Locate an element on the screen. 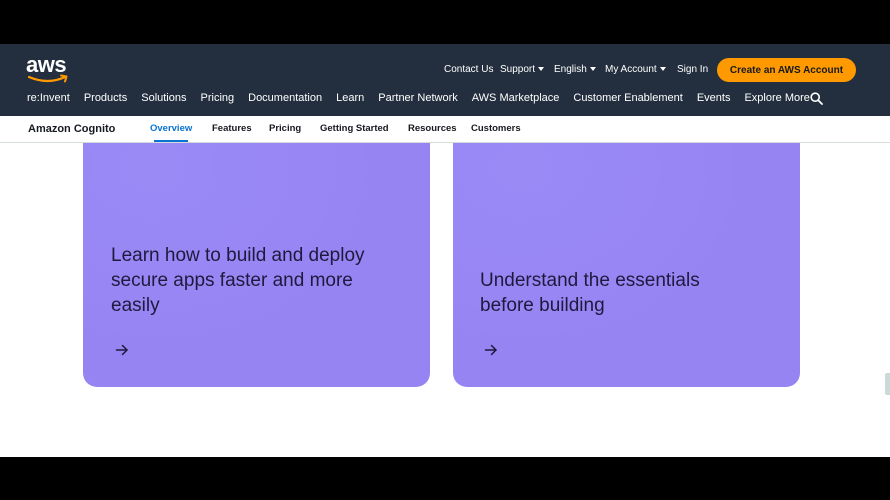  tab-overview: Overview is located at coordinates (171, 128).